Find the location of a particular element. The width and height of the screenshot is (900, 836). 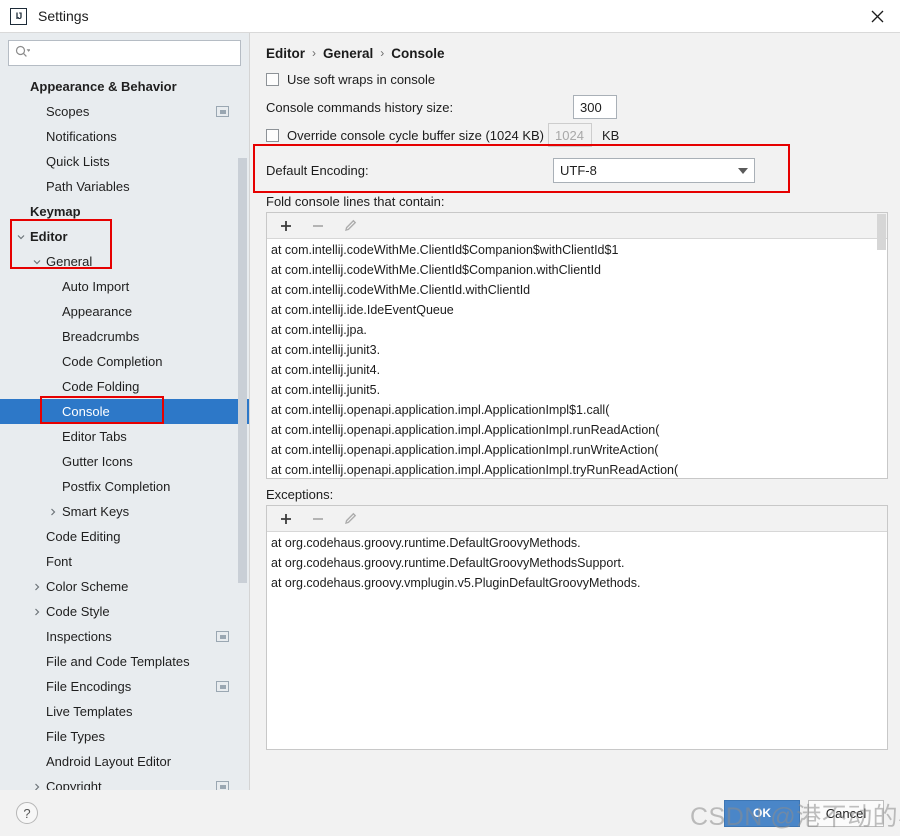

breadcrumb-item-console: Console is located at coordinates (417, 53).